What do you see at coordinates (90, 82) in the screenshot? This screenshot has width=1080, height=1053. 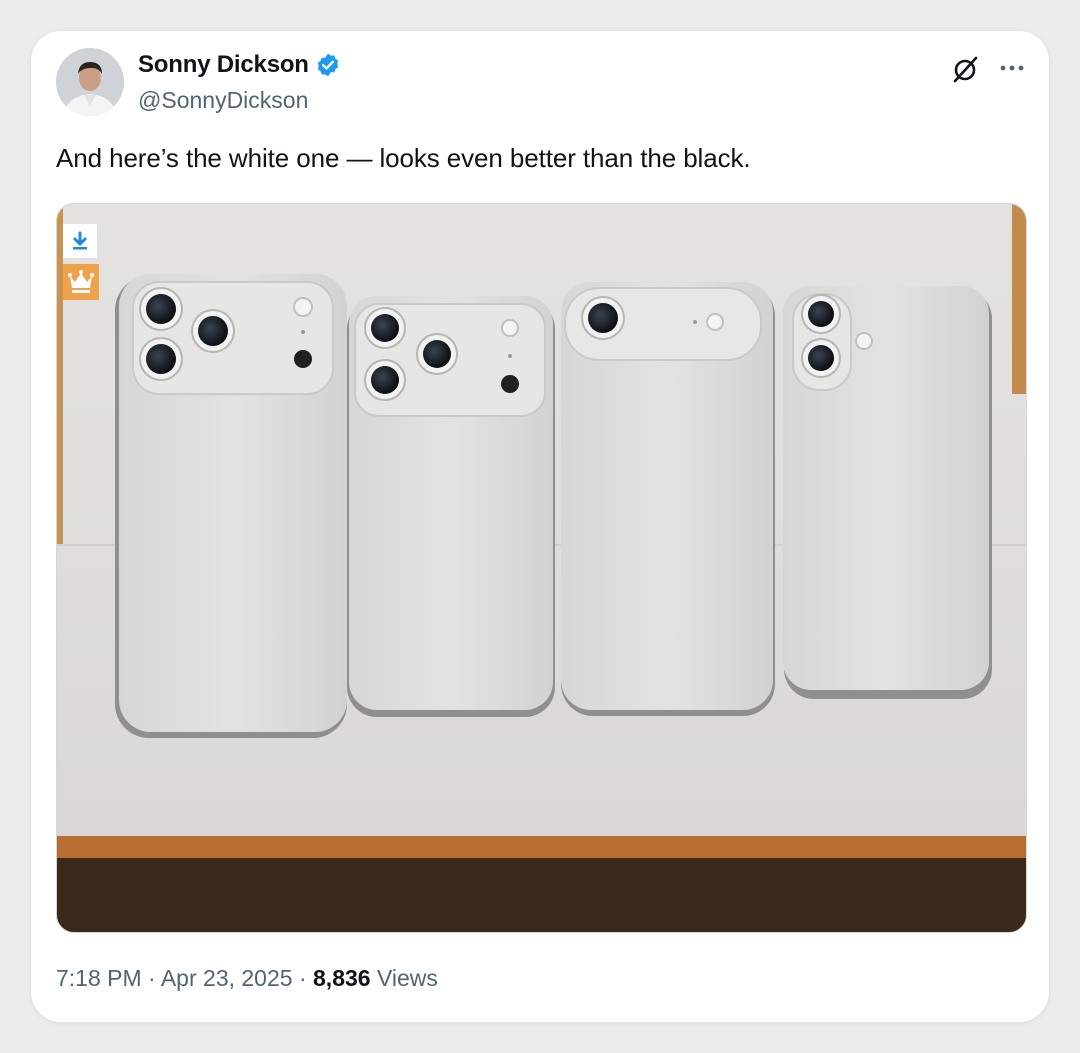 I see `avatar` at bounding box center [90, 82].